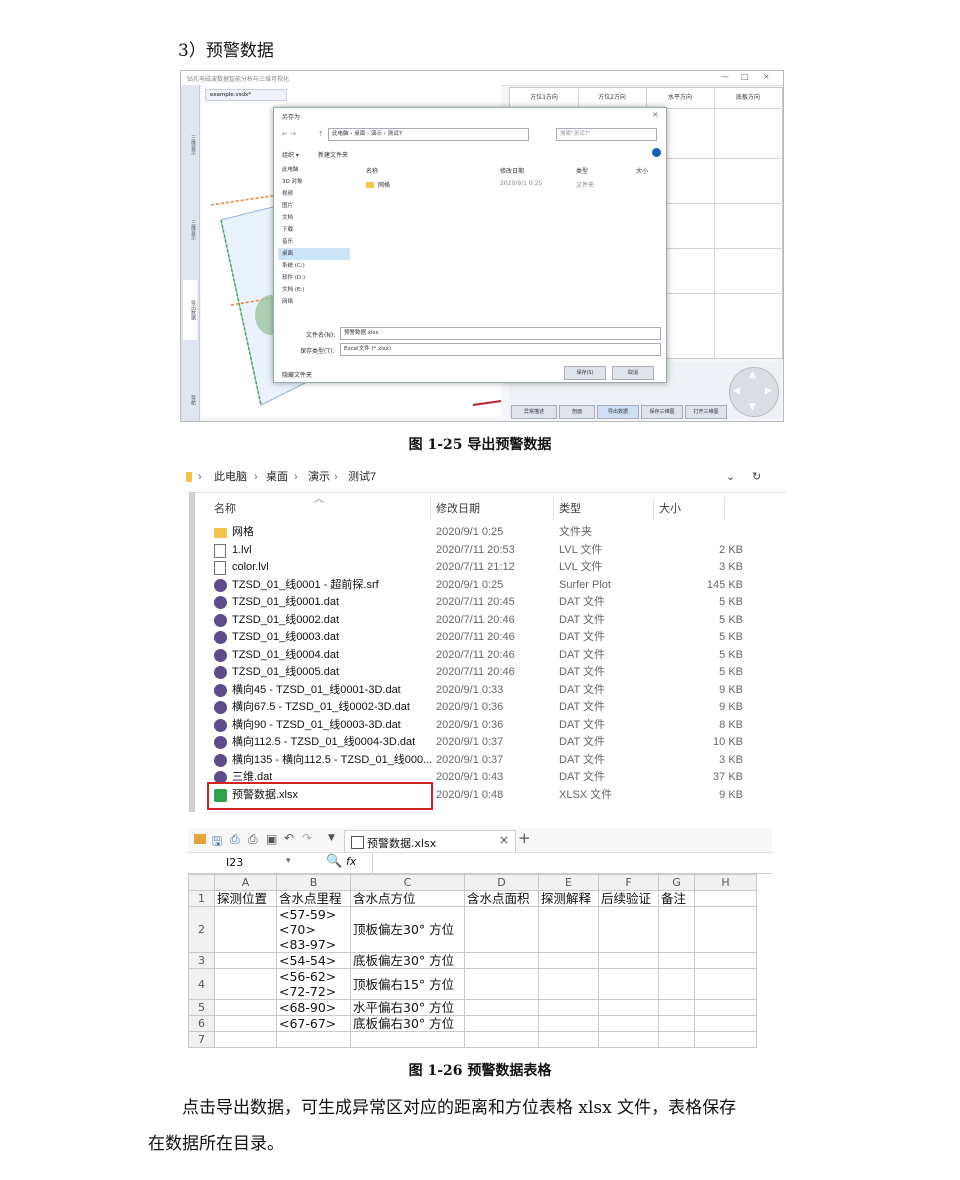 The width and height of the screenshot is (960, 1180). I want to click on sidebar-item-drive-d: 软件 (D:), so click(314, 278).